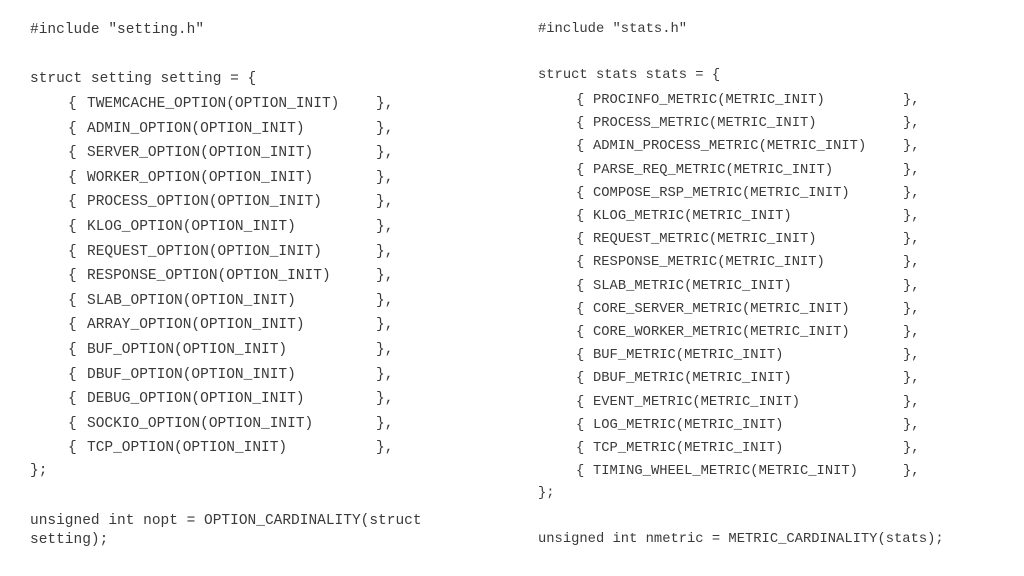 The width and height of the screenshot is (1024, 576). What do you see at coordinates (39, 471) in the screenshot?
I see `struct-setting-close-line: };` at bounding box center [39, 471].